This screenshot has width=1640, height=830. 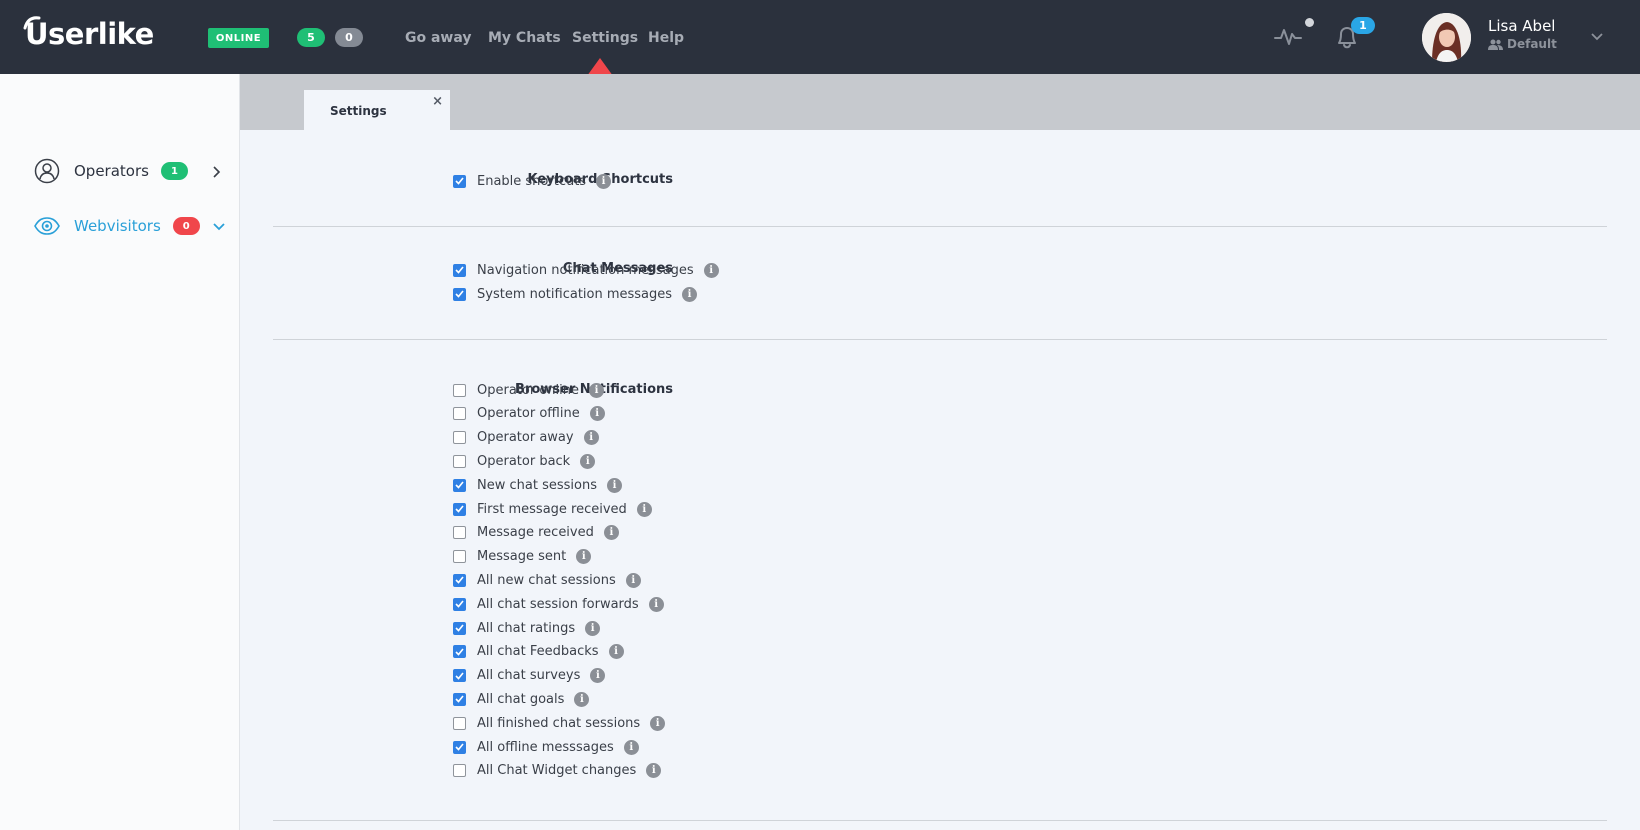 I want to click on user-role: Default, so click(x=1522, y=44).